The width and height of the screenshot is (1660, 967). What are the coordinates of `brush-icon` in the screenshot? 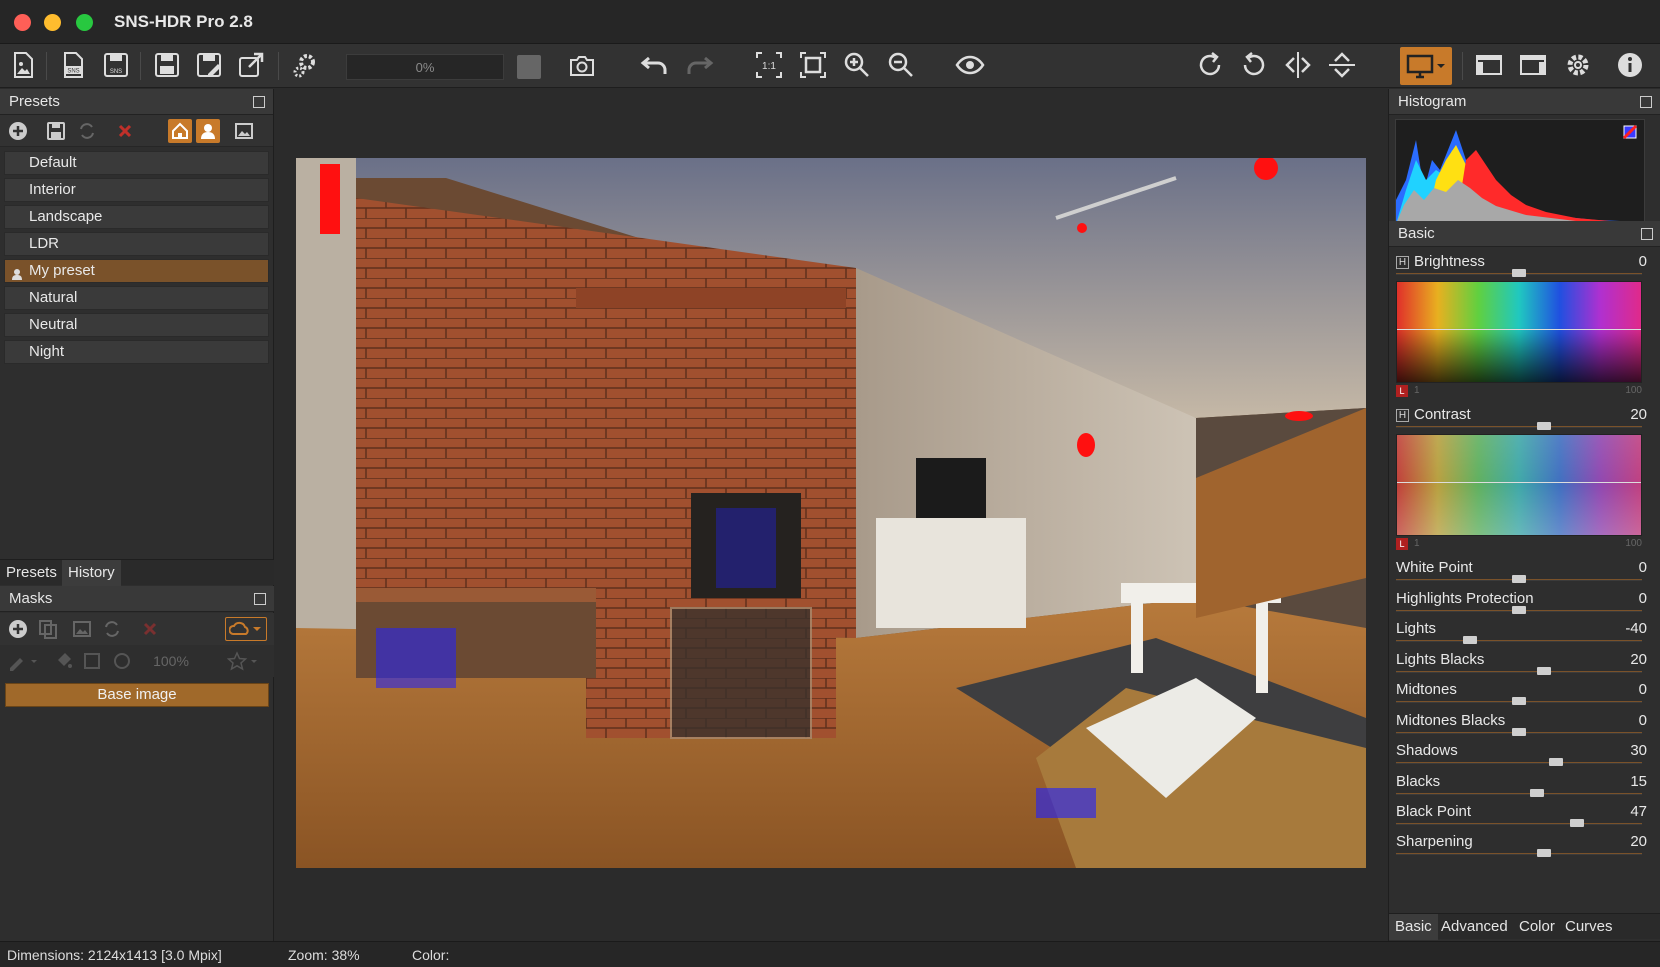 It's located at (24, 661).